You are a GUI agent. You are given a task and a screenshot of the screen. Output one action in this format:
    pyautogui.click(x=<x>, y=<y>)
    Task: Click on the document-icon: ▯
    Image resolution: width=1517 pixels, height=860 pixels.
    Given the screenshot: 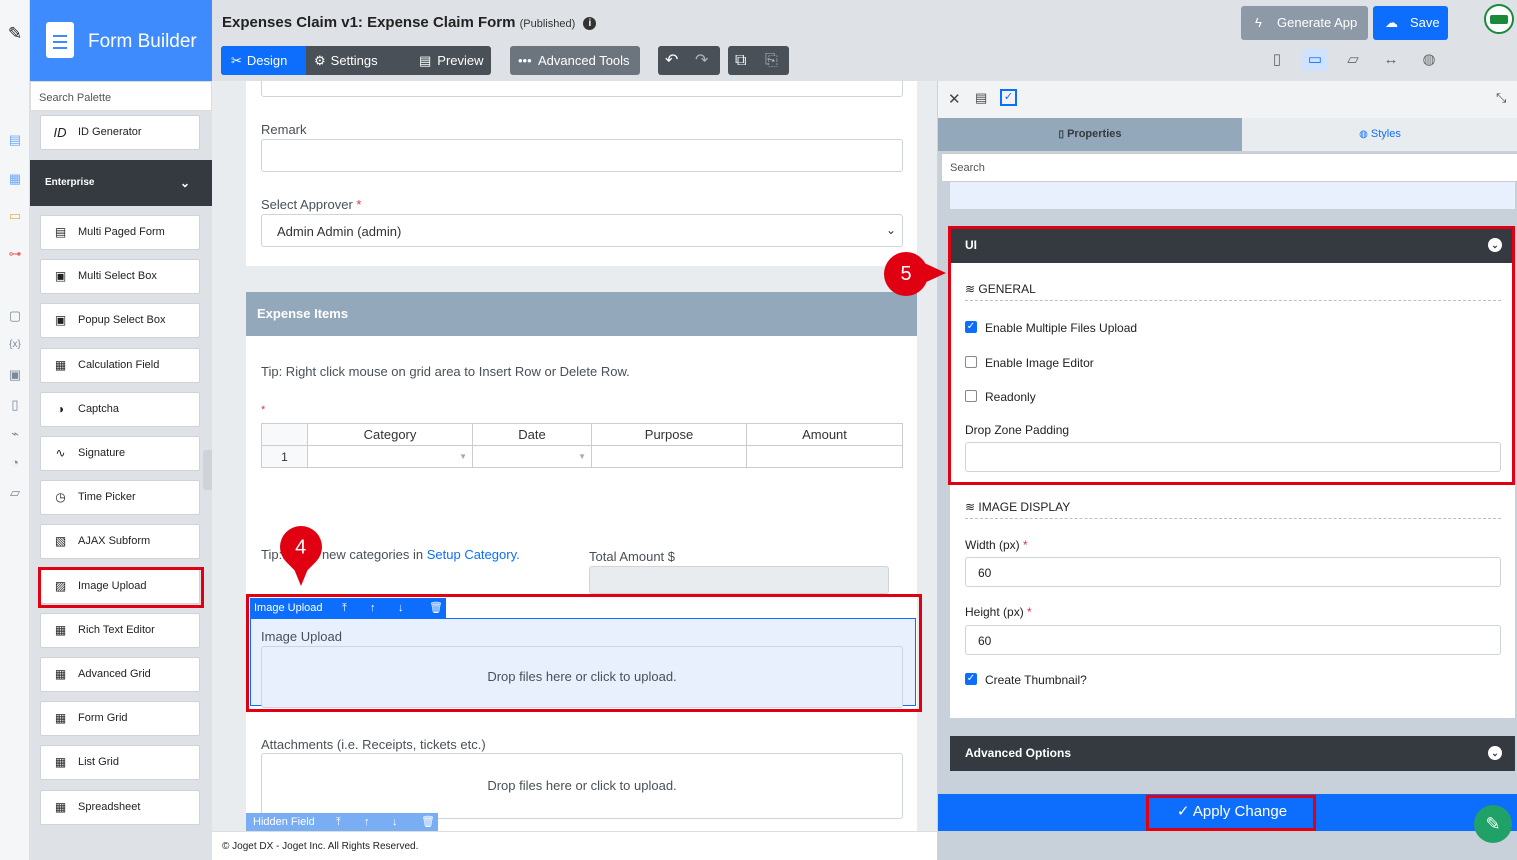 What is the action you would take?
    pyautogui.click(x=15, y=405)
    